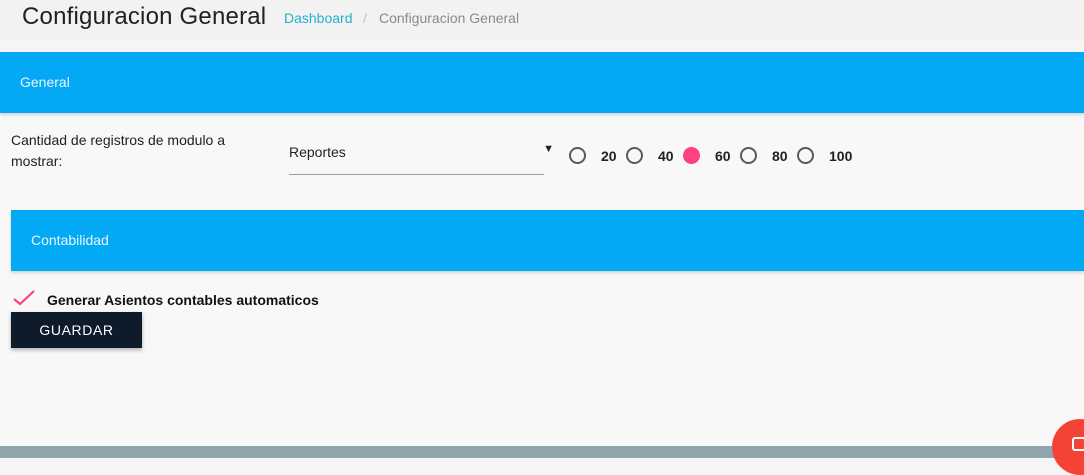 The height and width of the screenshot is (475, 1084). What do you see at coordinates (144, 16) in the screenshot?
I see `page-title: Configuracion General` at bounding box center [144, 16].